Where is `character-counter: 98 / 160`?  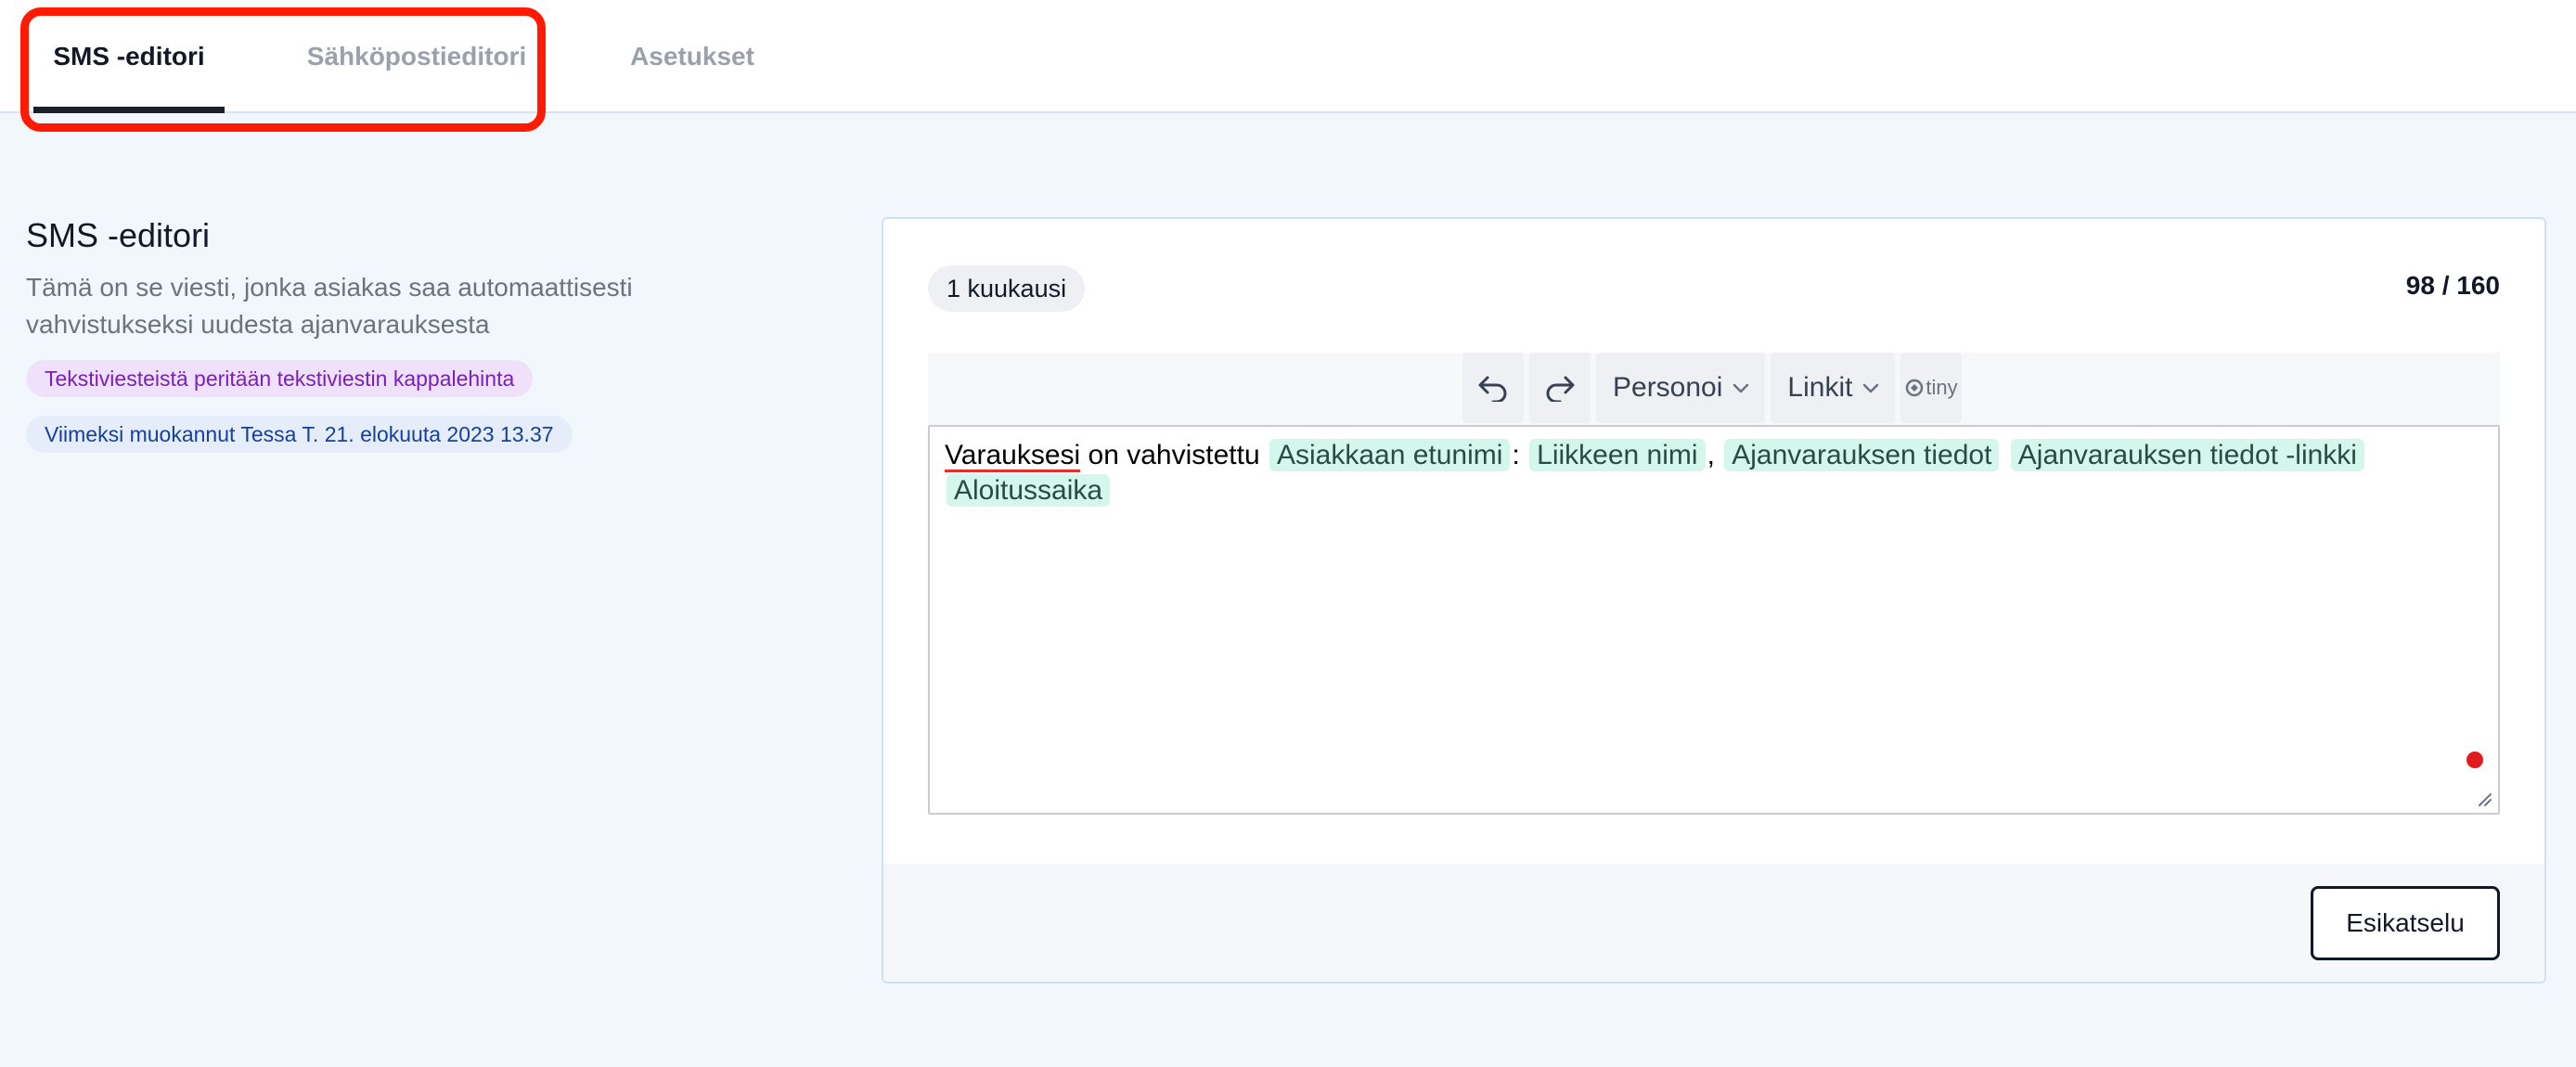 character-counter: 98 / 160 is located at coordinates (2452, 285).